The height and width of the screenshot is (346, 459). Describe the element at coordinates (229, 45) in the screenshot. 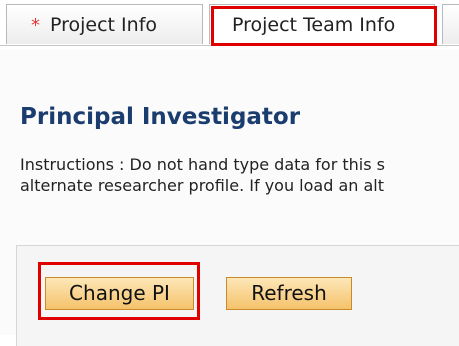

I see `tab-divider` at that location.